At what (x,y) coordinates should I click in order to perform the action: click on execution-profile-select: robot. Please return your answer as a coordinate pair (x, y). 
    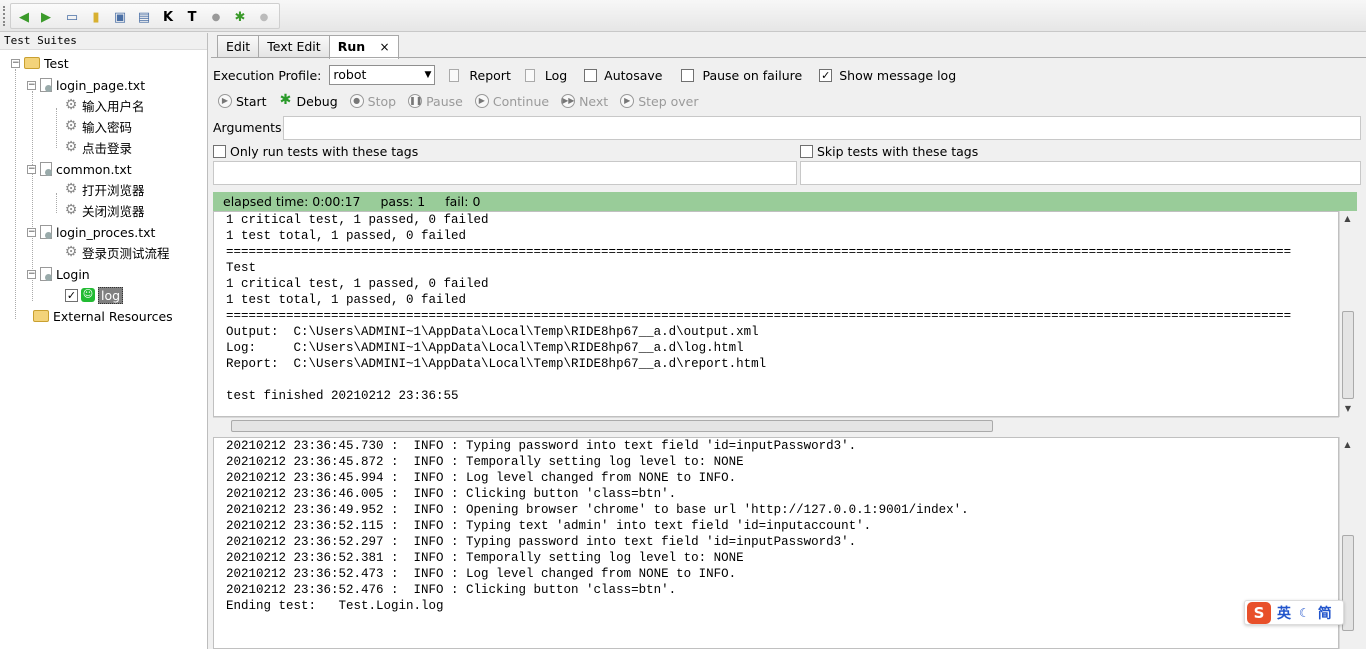
    Looking at the image, I should click on (382, 75).